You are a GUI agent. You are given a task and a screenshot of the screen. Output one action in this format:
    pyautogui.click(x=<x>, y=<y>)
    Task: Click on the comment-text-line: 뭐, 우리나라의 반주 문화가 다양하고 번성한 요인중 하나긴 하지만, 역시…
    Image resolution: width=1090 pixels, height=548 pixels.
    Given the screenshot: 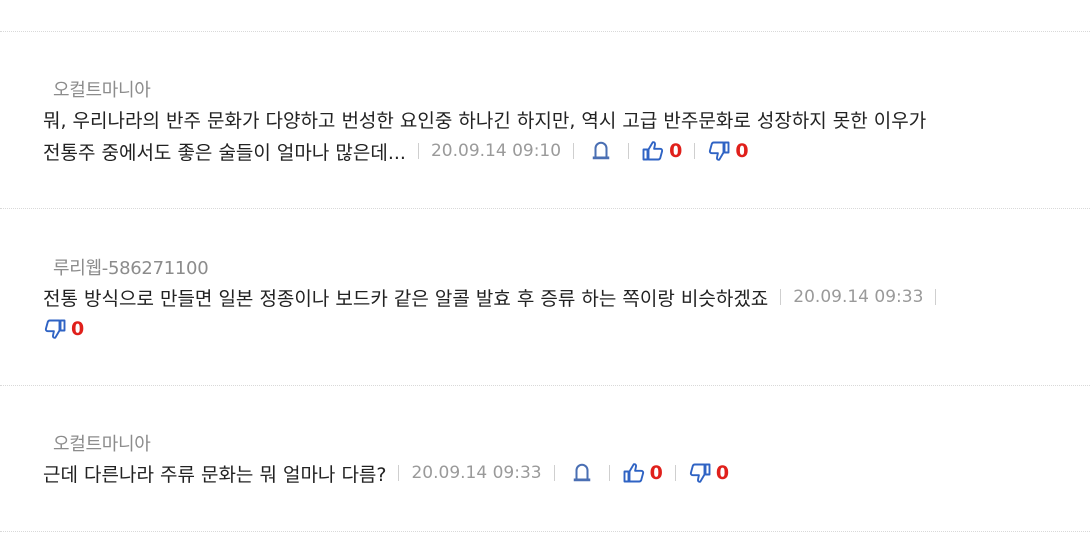 What is the action you would take?
    pyautogui.click(x=484, y=119)
    